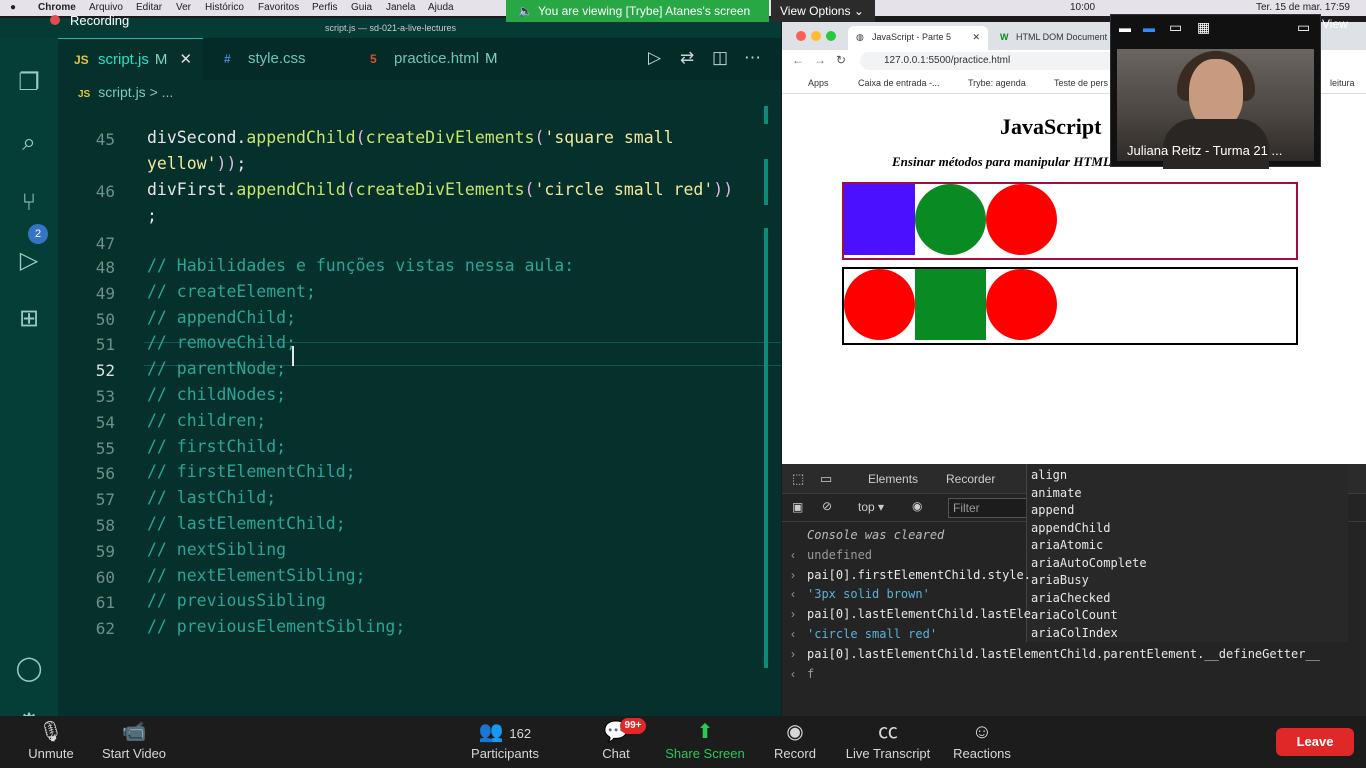 The width and height of the screenshot is (1366, 768). Describe the element at coordinates (982, 742) in the screenshot. I see `reactions-button: ☺ Reactions` at that location.